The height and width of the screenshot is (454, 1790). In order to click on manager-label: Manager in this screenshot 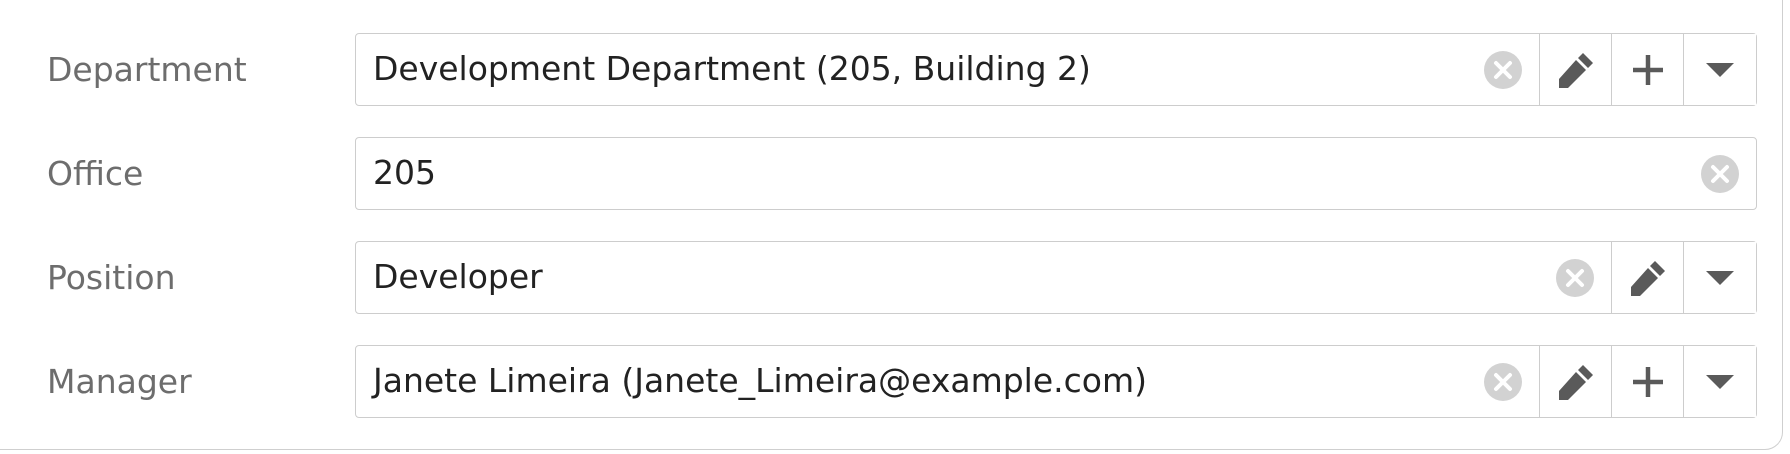, I will do `click(119, 381)`.